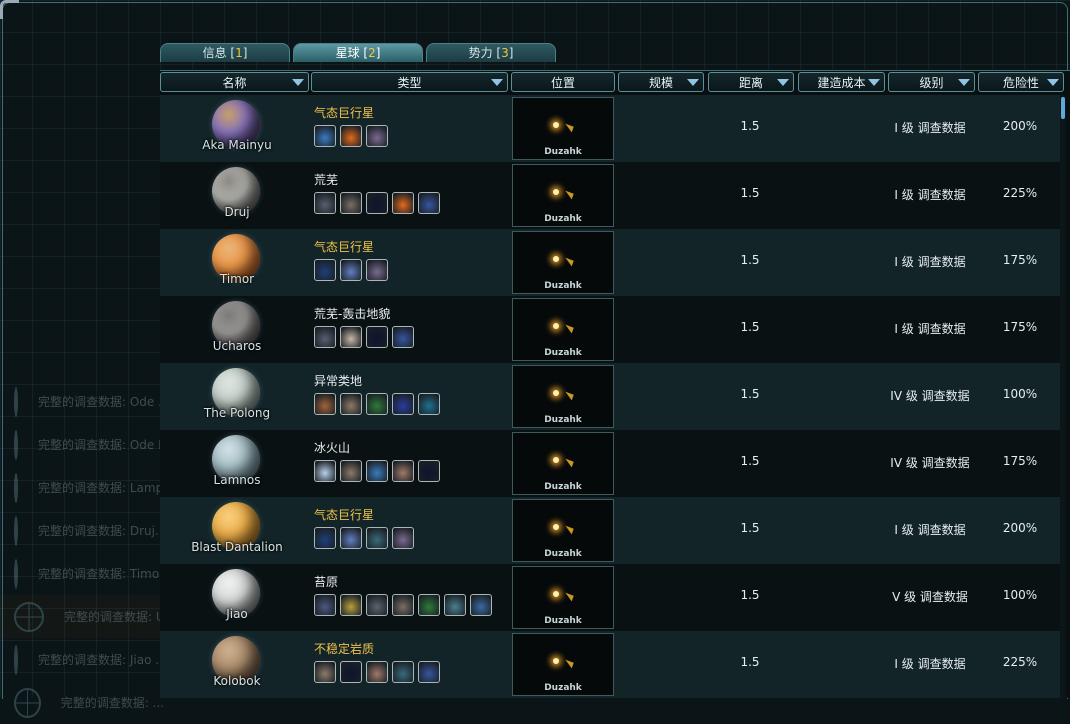 The height and width of the screenshot is (724, 1070). I want to click on table-row: Aka Mainyu 气态巨行星 Duzahk 1.5 I 级 调查数据 200%, so click(610, 128).